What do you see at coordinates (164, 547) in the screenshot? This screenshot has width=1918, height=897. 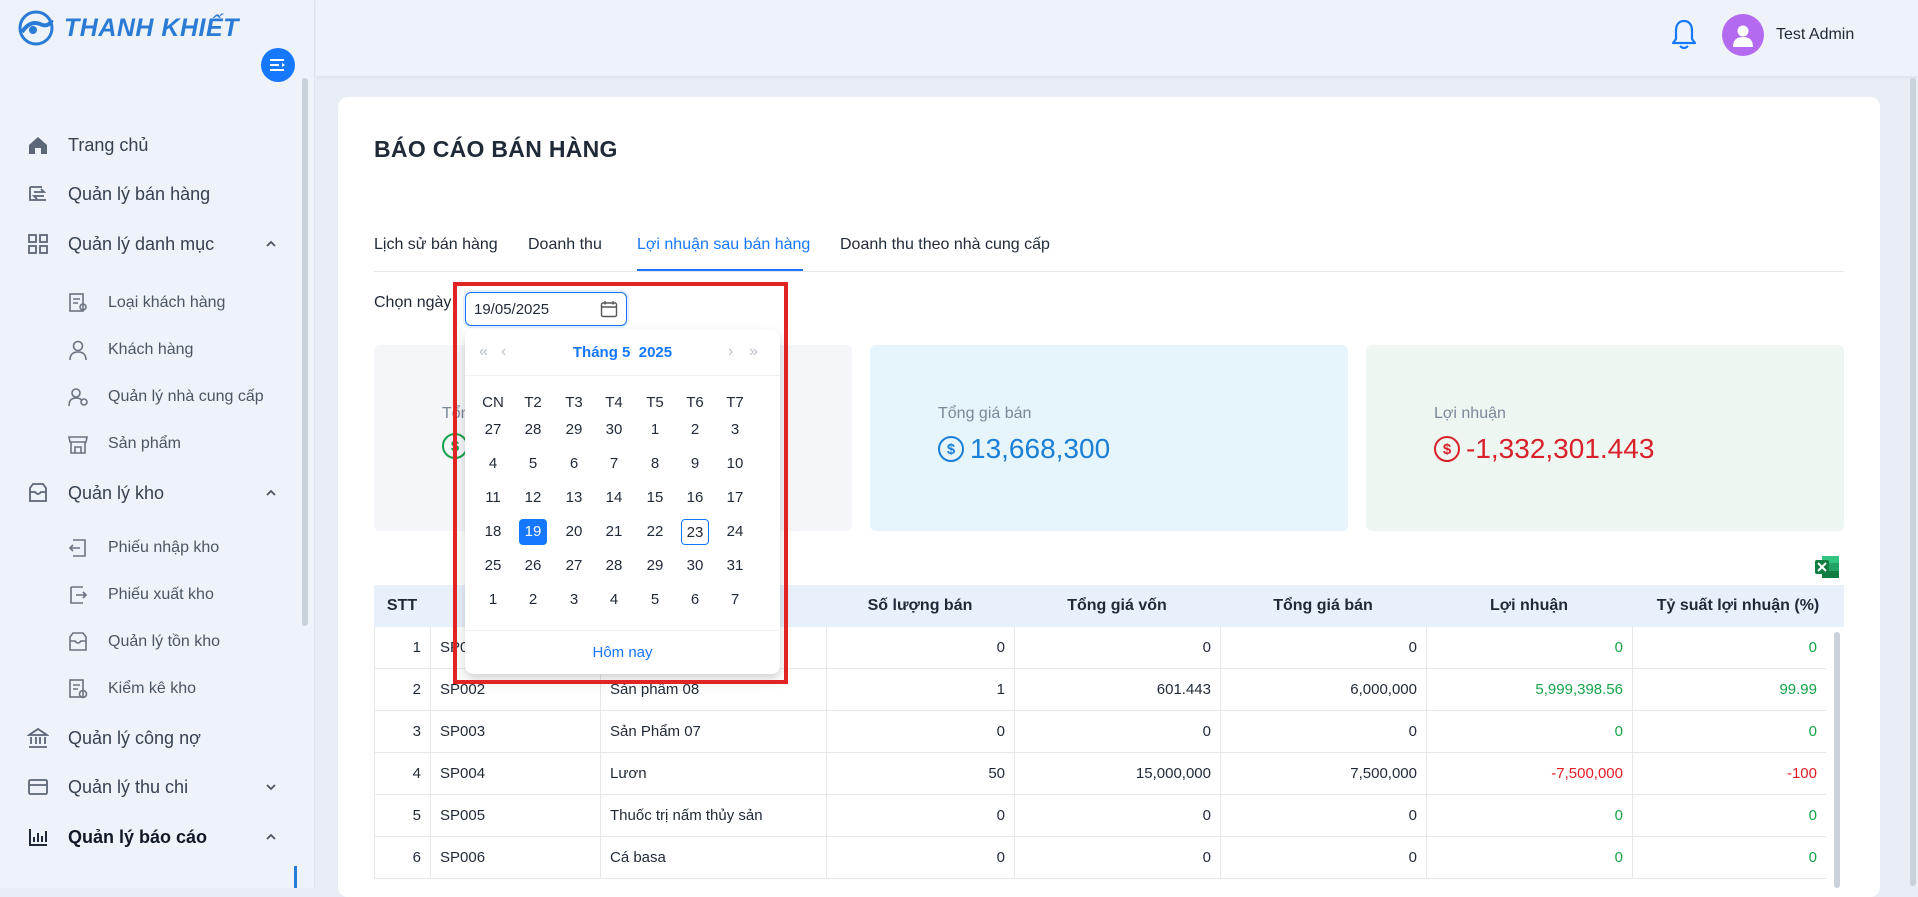 I see `sidebar-item-label: Phiếu nhập kho` at bounding box center [164, 547].